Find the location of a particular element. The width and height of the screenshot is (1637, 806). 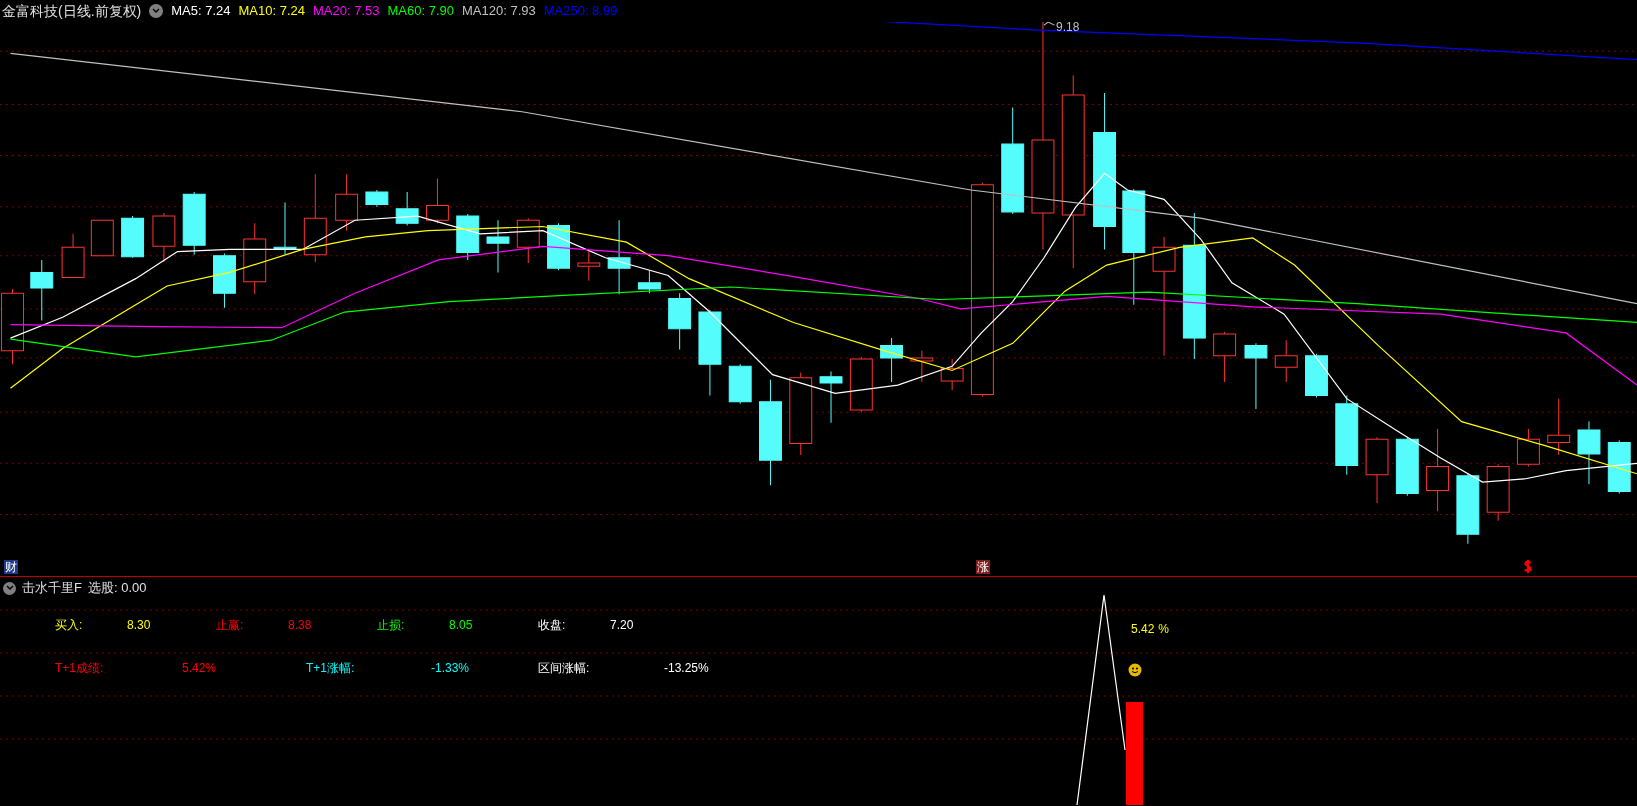

field-label: T+1成绩: is located at coordinates (79, 668).